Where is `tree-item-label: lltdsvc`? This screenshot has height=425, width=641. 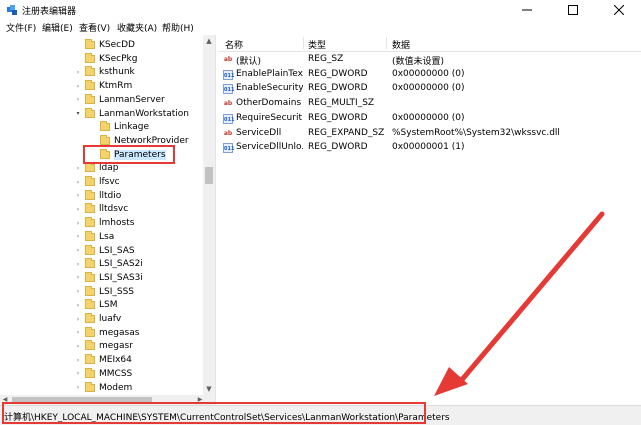
tree-item-label: lltdsvc is located at coordinates (114, 209).